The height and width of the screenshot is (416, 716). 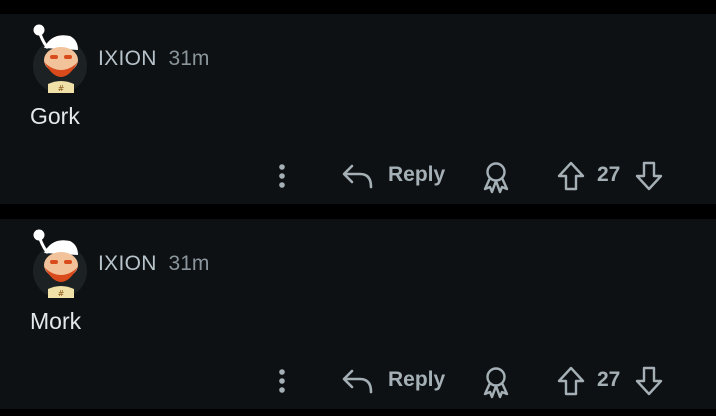 What do you see at coordinates (56, 321) in the screenshot?
I see `comment-body: Mork` at bounding box center [56, 321].